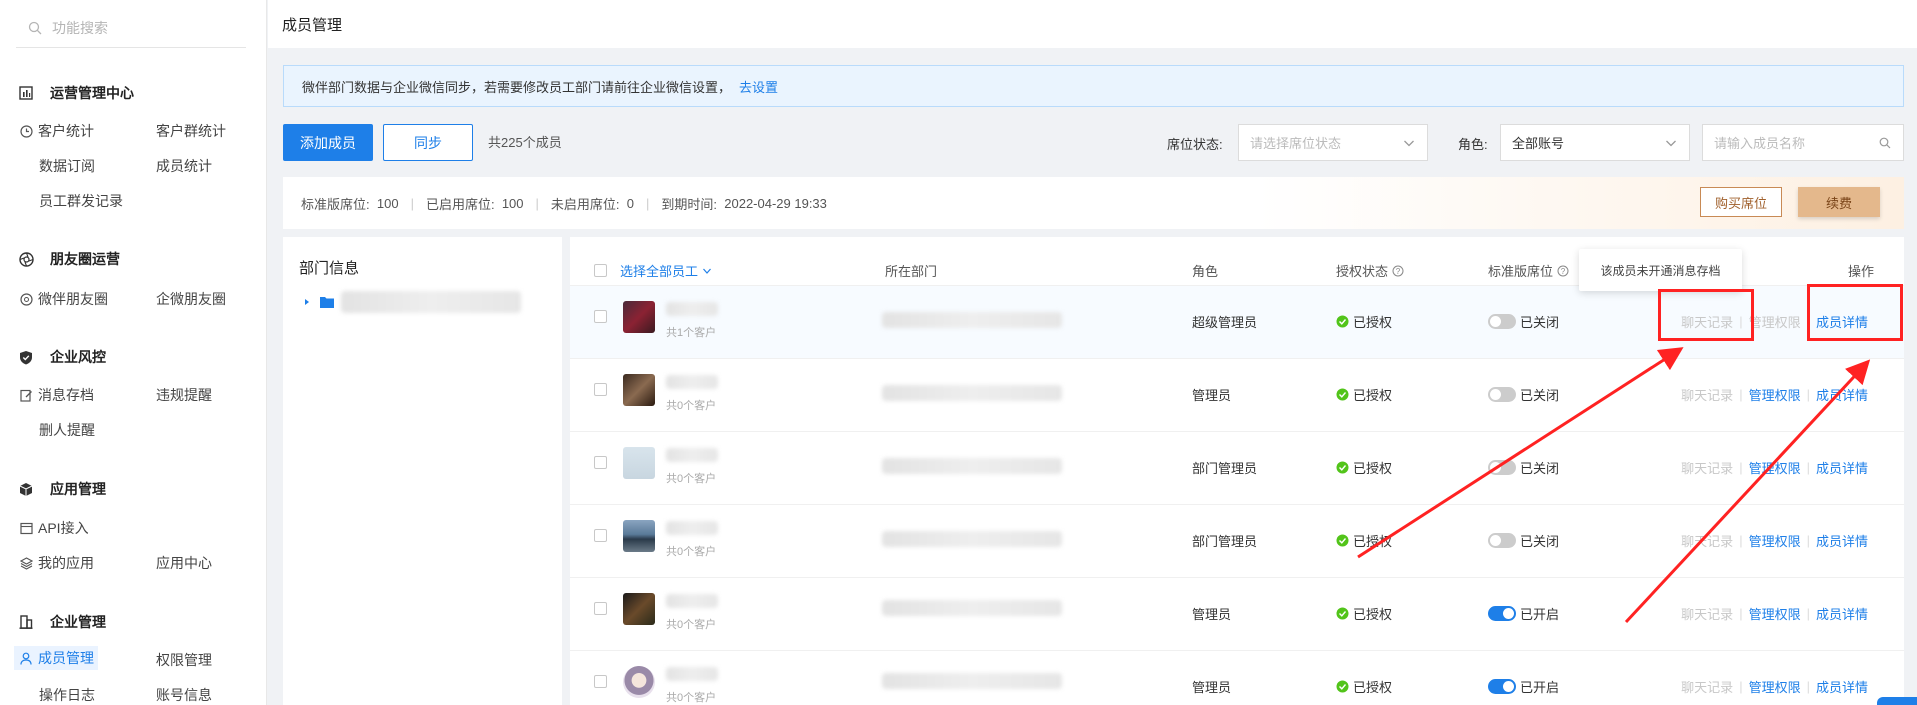 This screenshot has height=705, width=1917. I want to click on chevron-down-icon, so click(1671, 143).